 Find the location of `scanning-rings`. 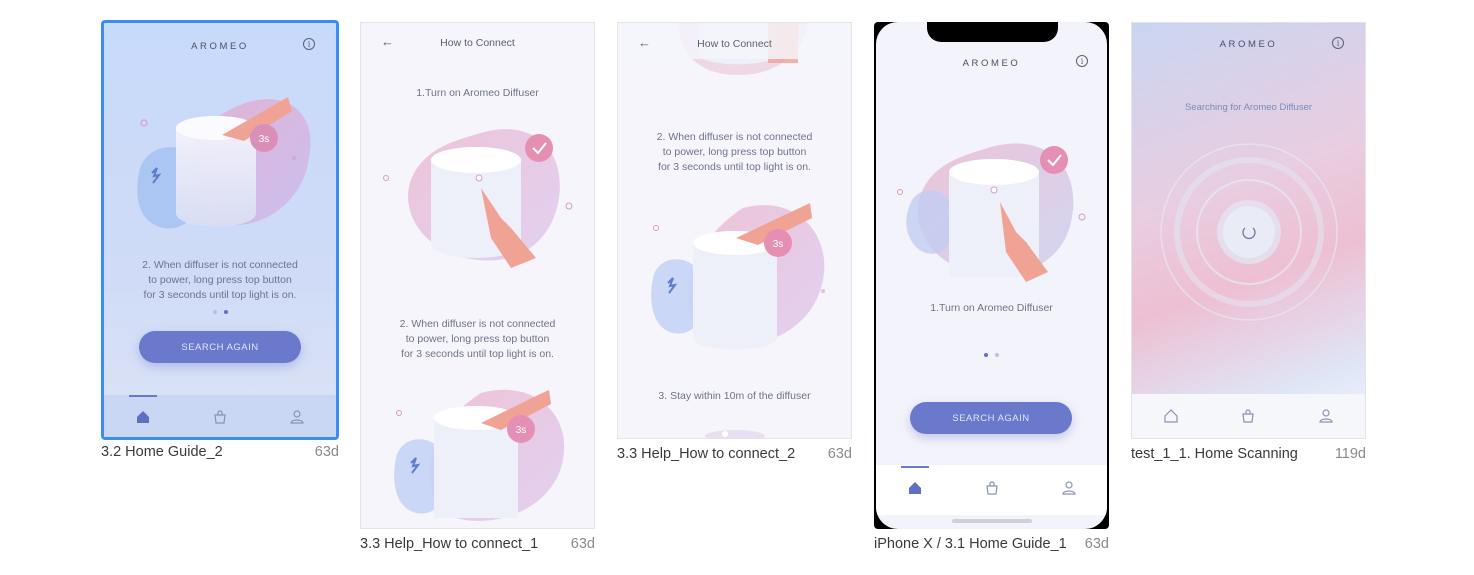

scanning-rings is located at coordinates (1249, 232).